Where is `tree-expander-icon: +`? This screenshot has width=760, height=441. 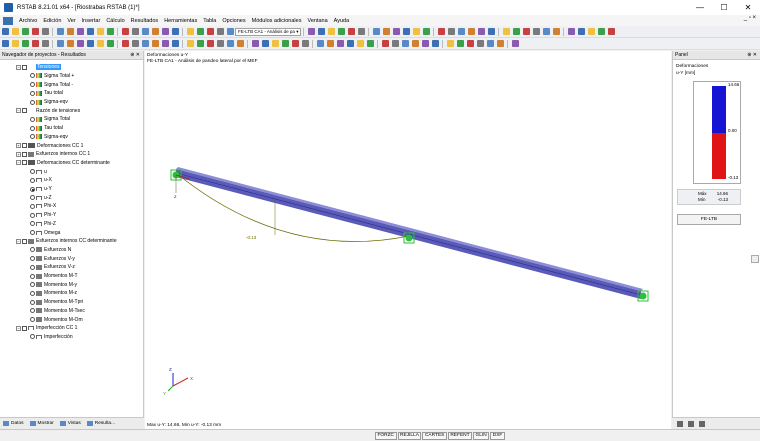 tree-expander-icon: + is located at coordinates (18, 154).